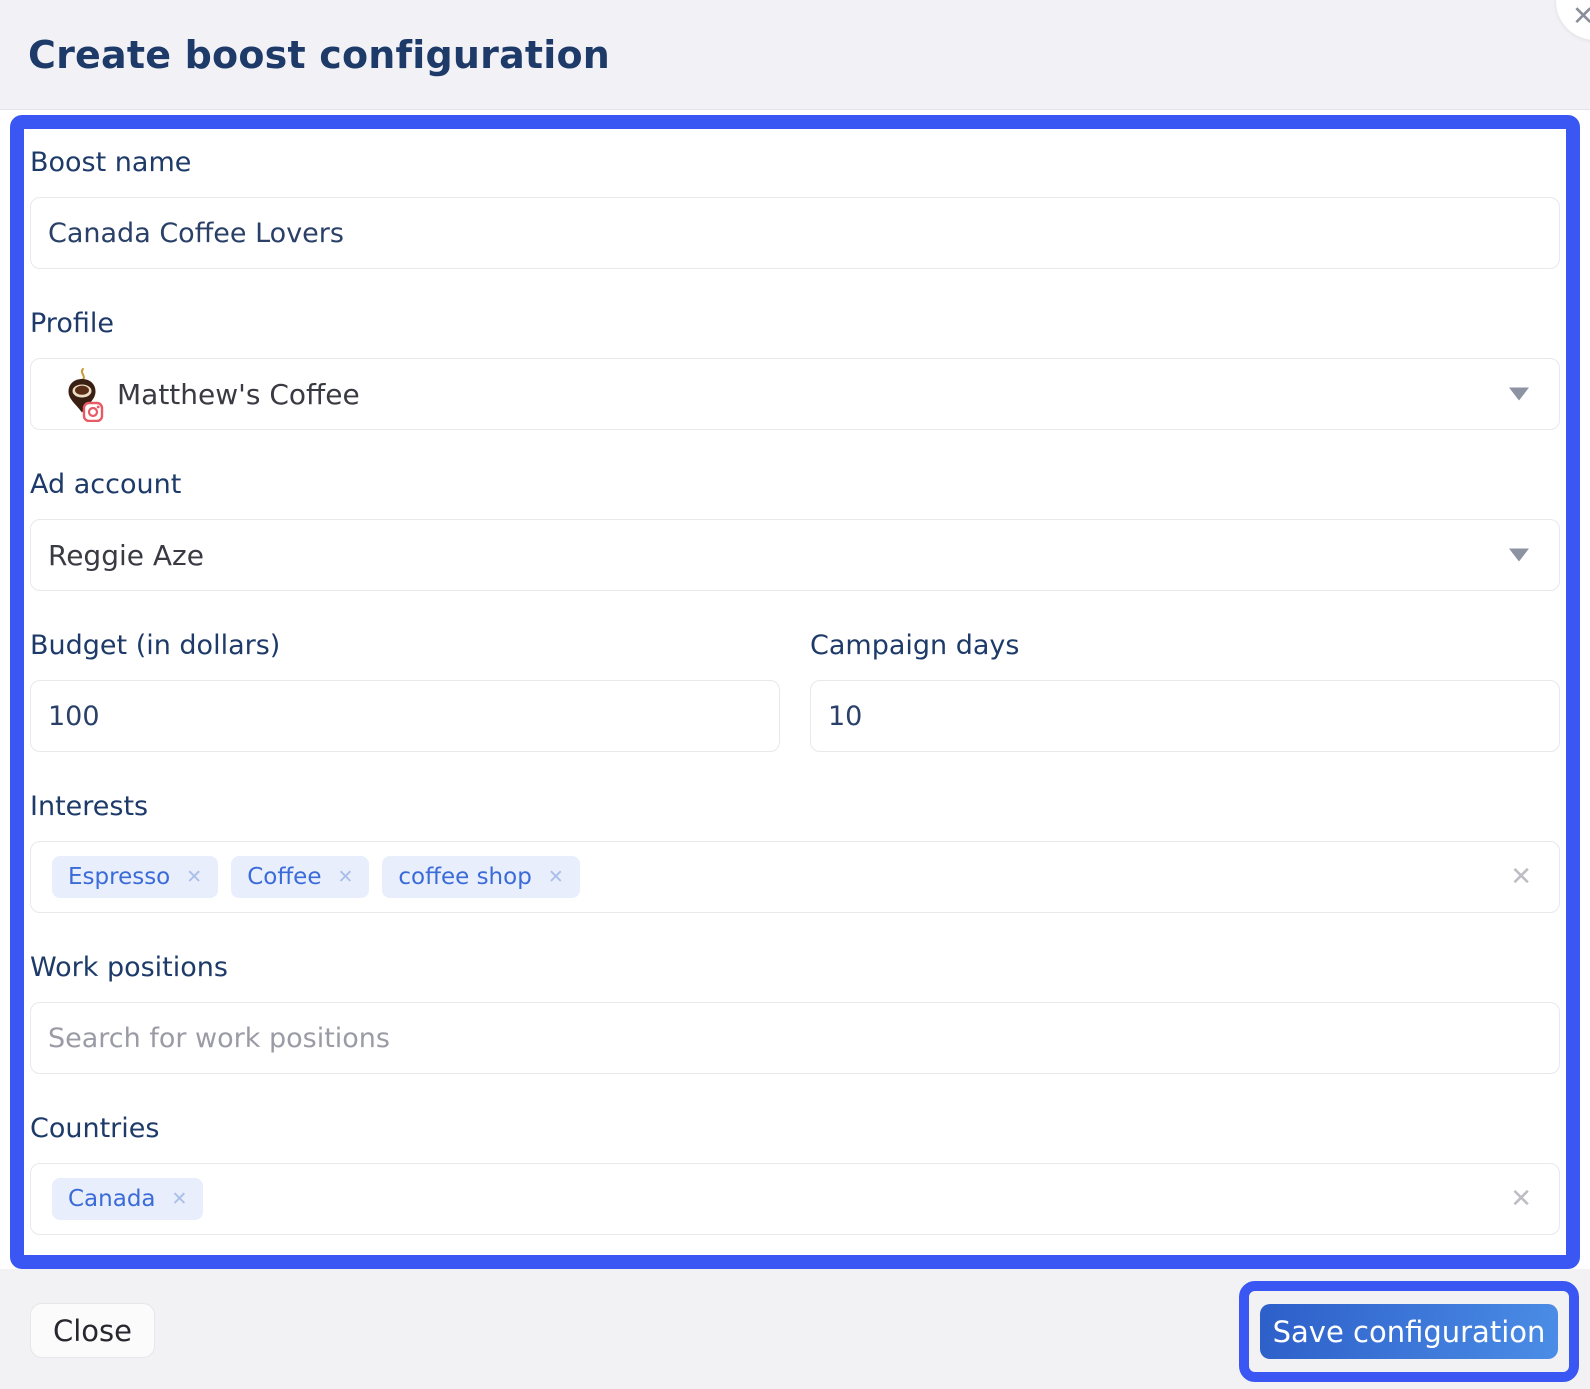 This screenshot has width=1590, height=1389. What do you see at coordinates (795, 626) in the screenshot?
I see `budget-days-label-row: Budget (in dollars) Campaign days` at bounding box center [795, 626].